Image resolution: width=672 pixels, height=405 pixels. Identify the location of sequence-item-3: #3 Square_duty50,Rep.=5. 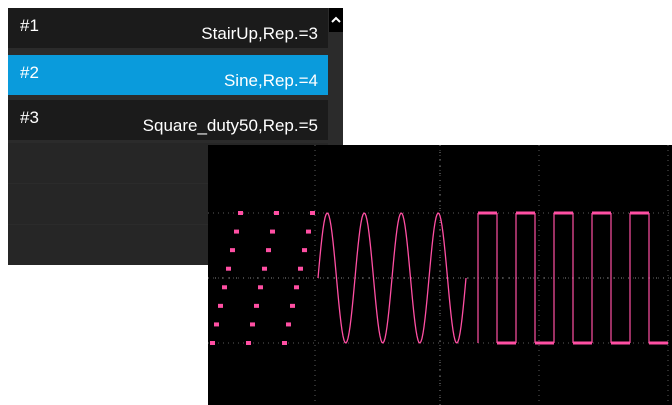
(168, 120).